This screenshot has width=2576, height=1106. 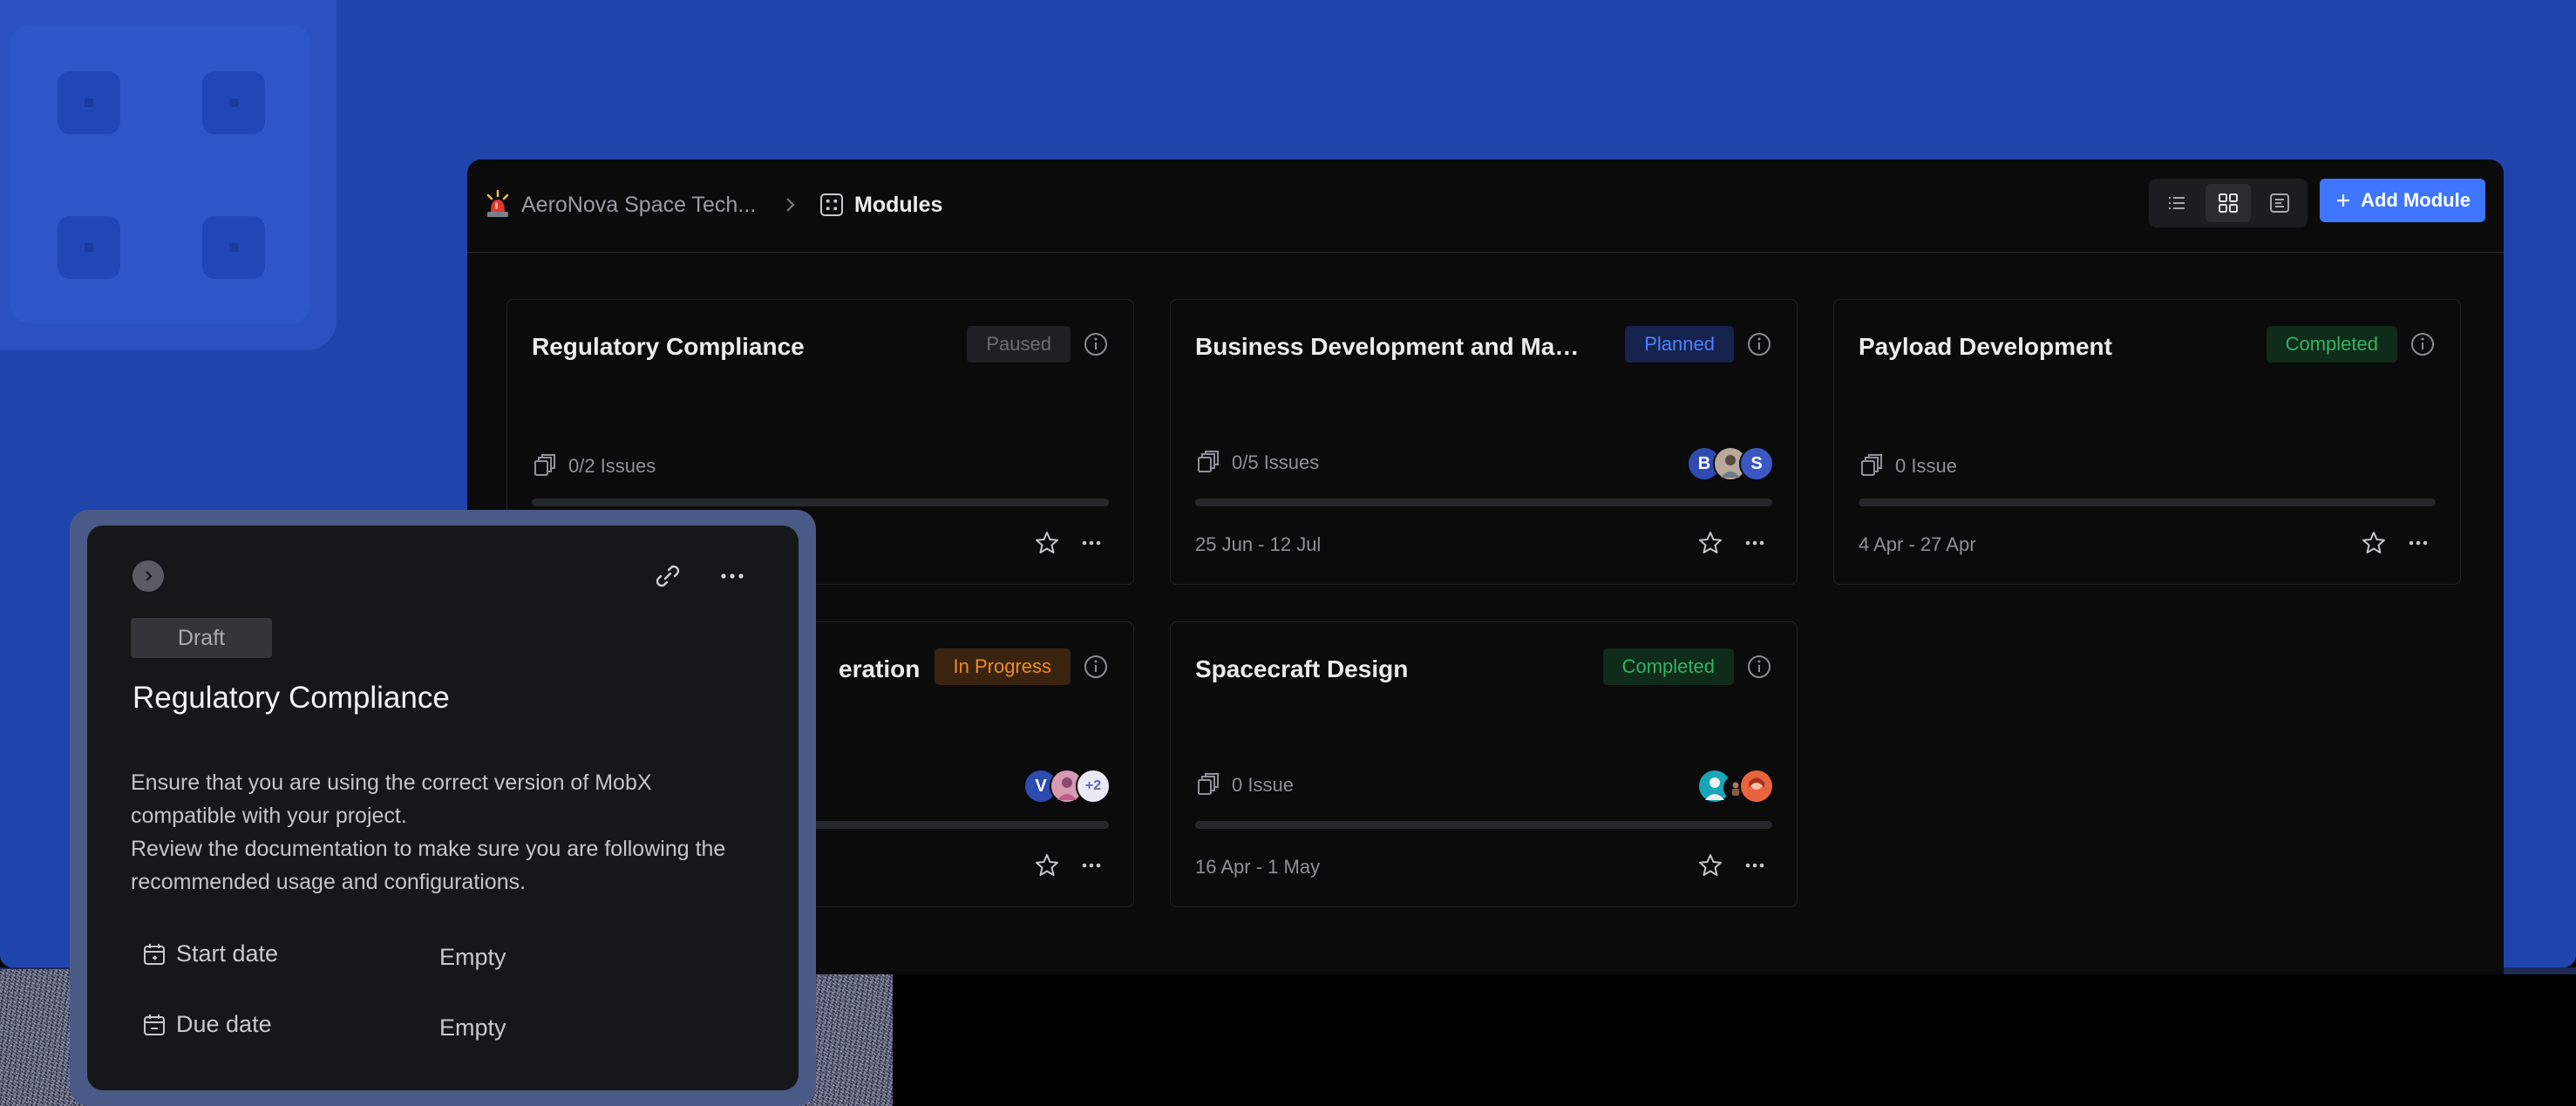 What do you see at coordinates (472, 1028) in the screenshot?
I see `due-date-value: Empty` at bounding box center [472, 1028].